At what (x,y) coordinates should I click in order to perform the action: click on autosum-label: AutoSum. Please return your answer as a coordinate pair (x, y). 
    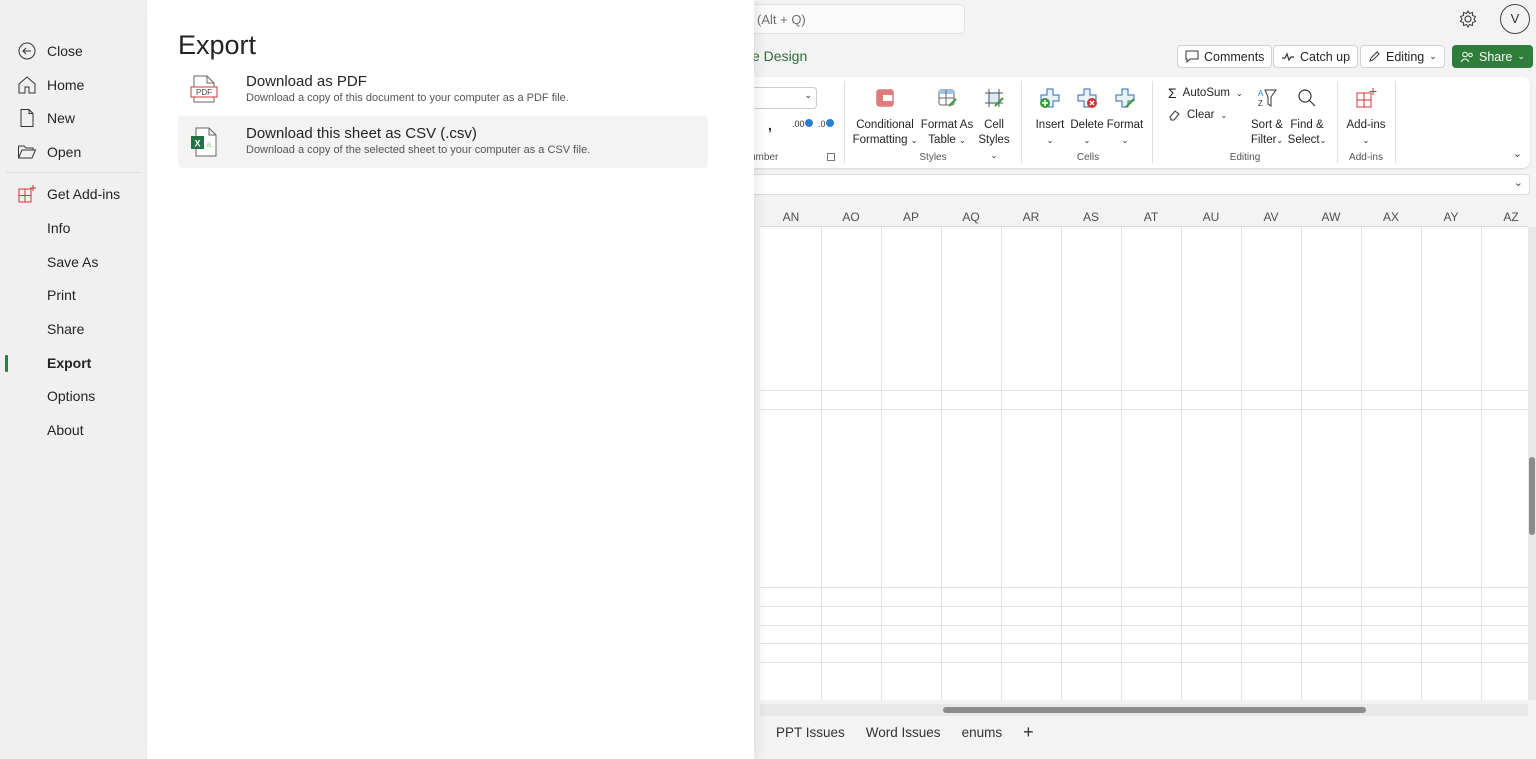
    Looking at the image, I should click on (1206, 93).